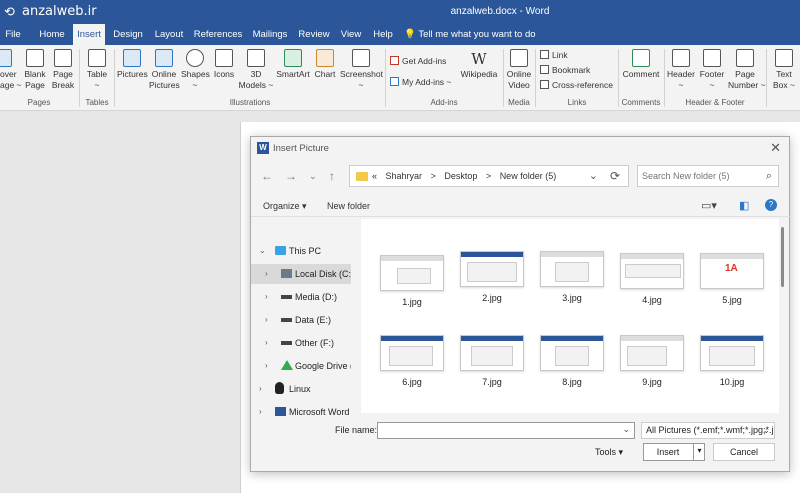 This screenshot has width=800, height=493. Describe the element at coordinates (97, 70) in the screenshot. I see `table-button: Table ~` at that location.